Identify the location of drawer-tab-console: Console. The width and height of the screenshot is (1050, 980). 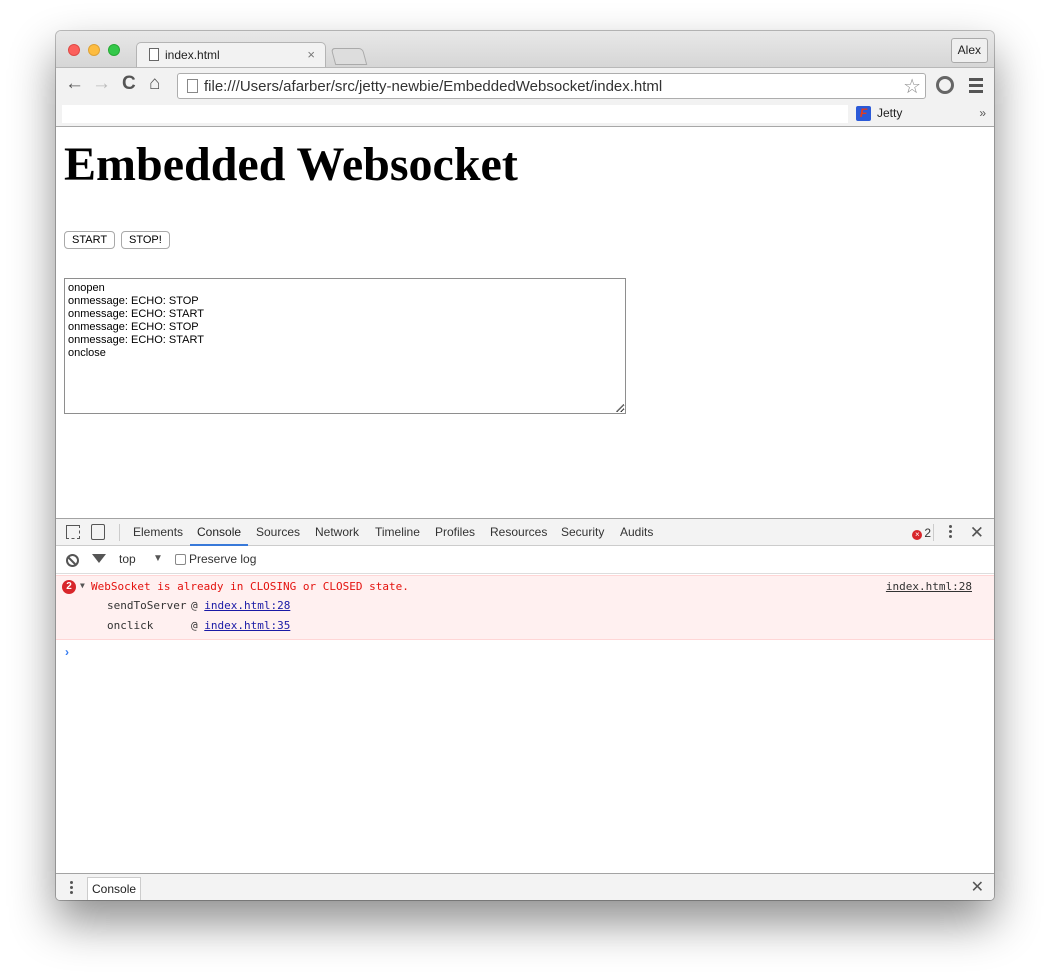
(114, 888).